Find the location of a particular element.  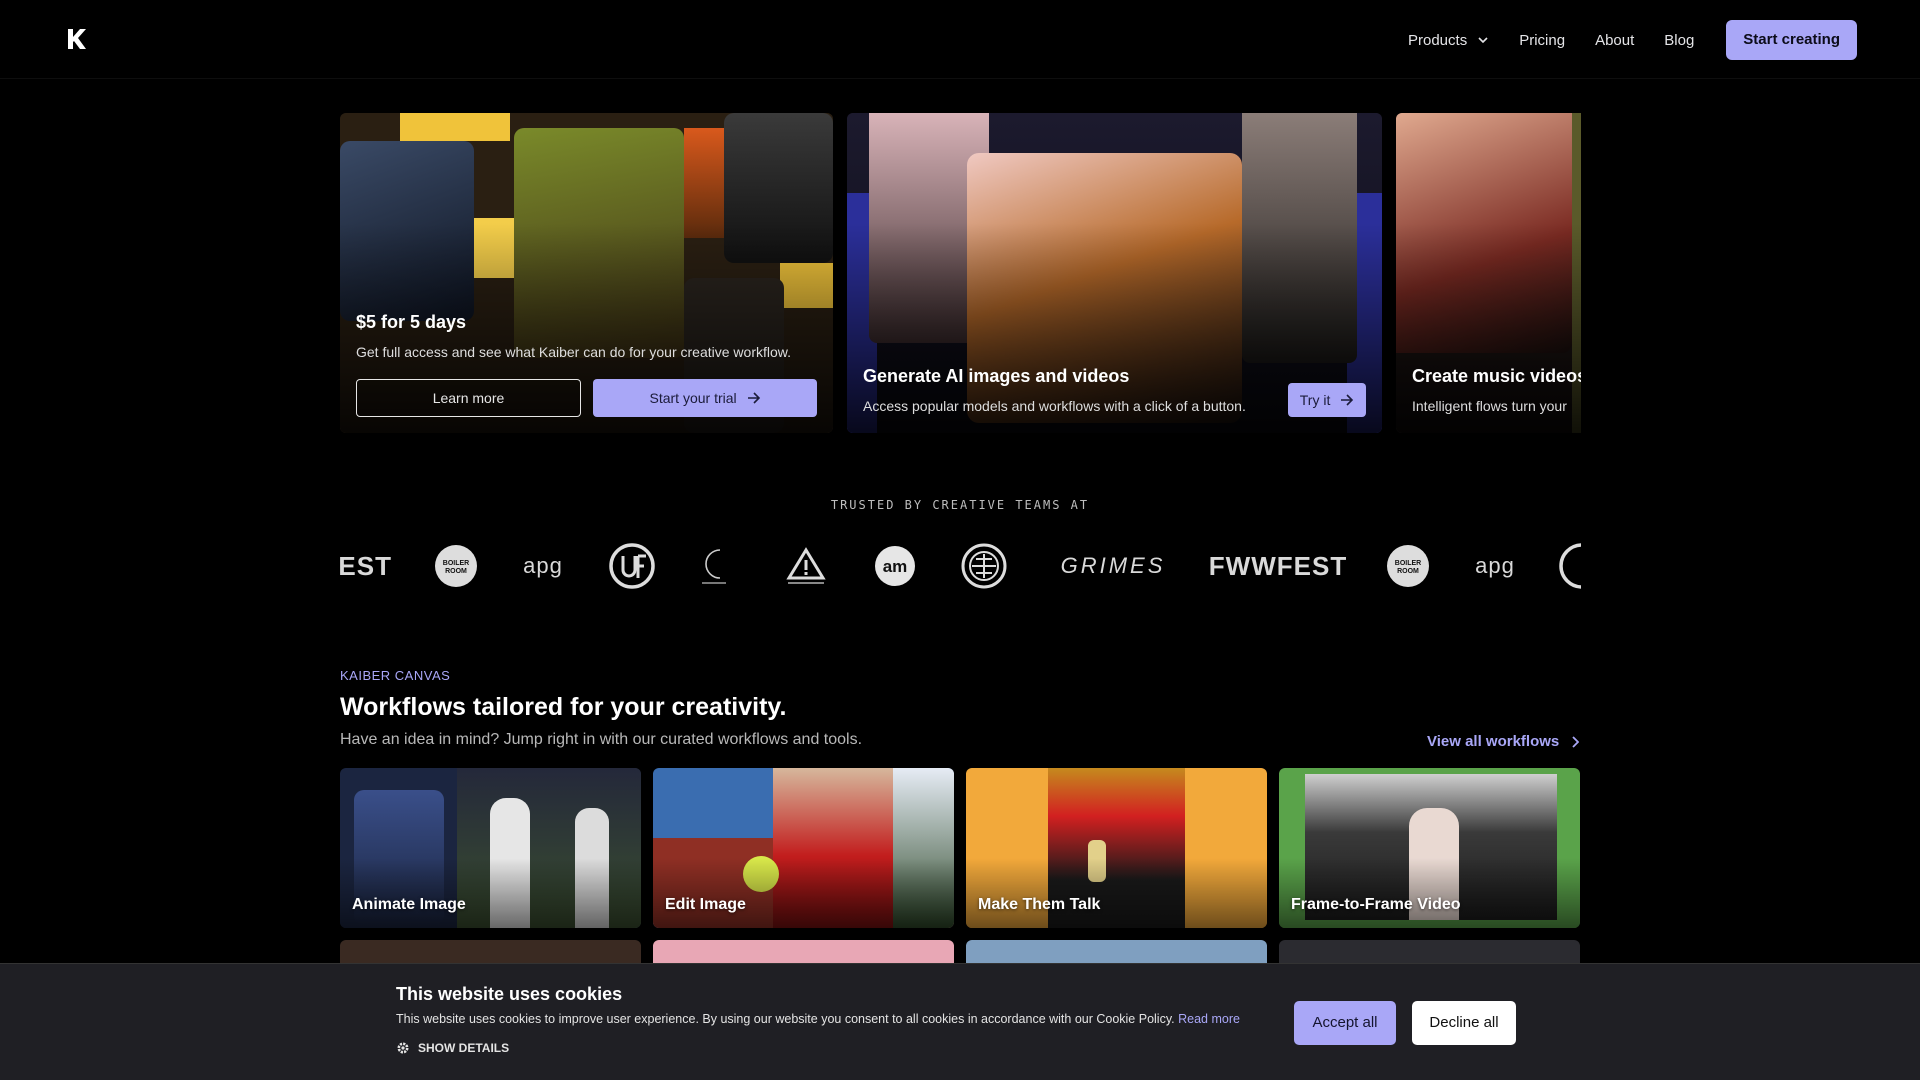

logo-emblem is located at coordinates (984, 566).